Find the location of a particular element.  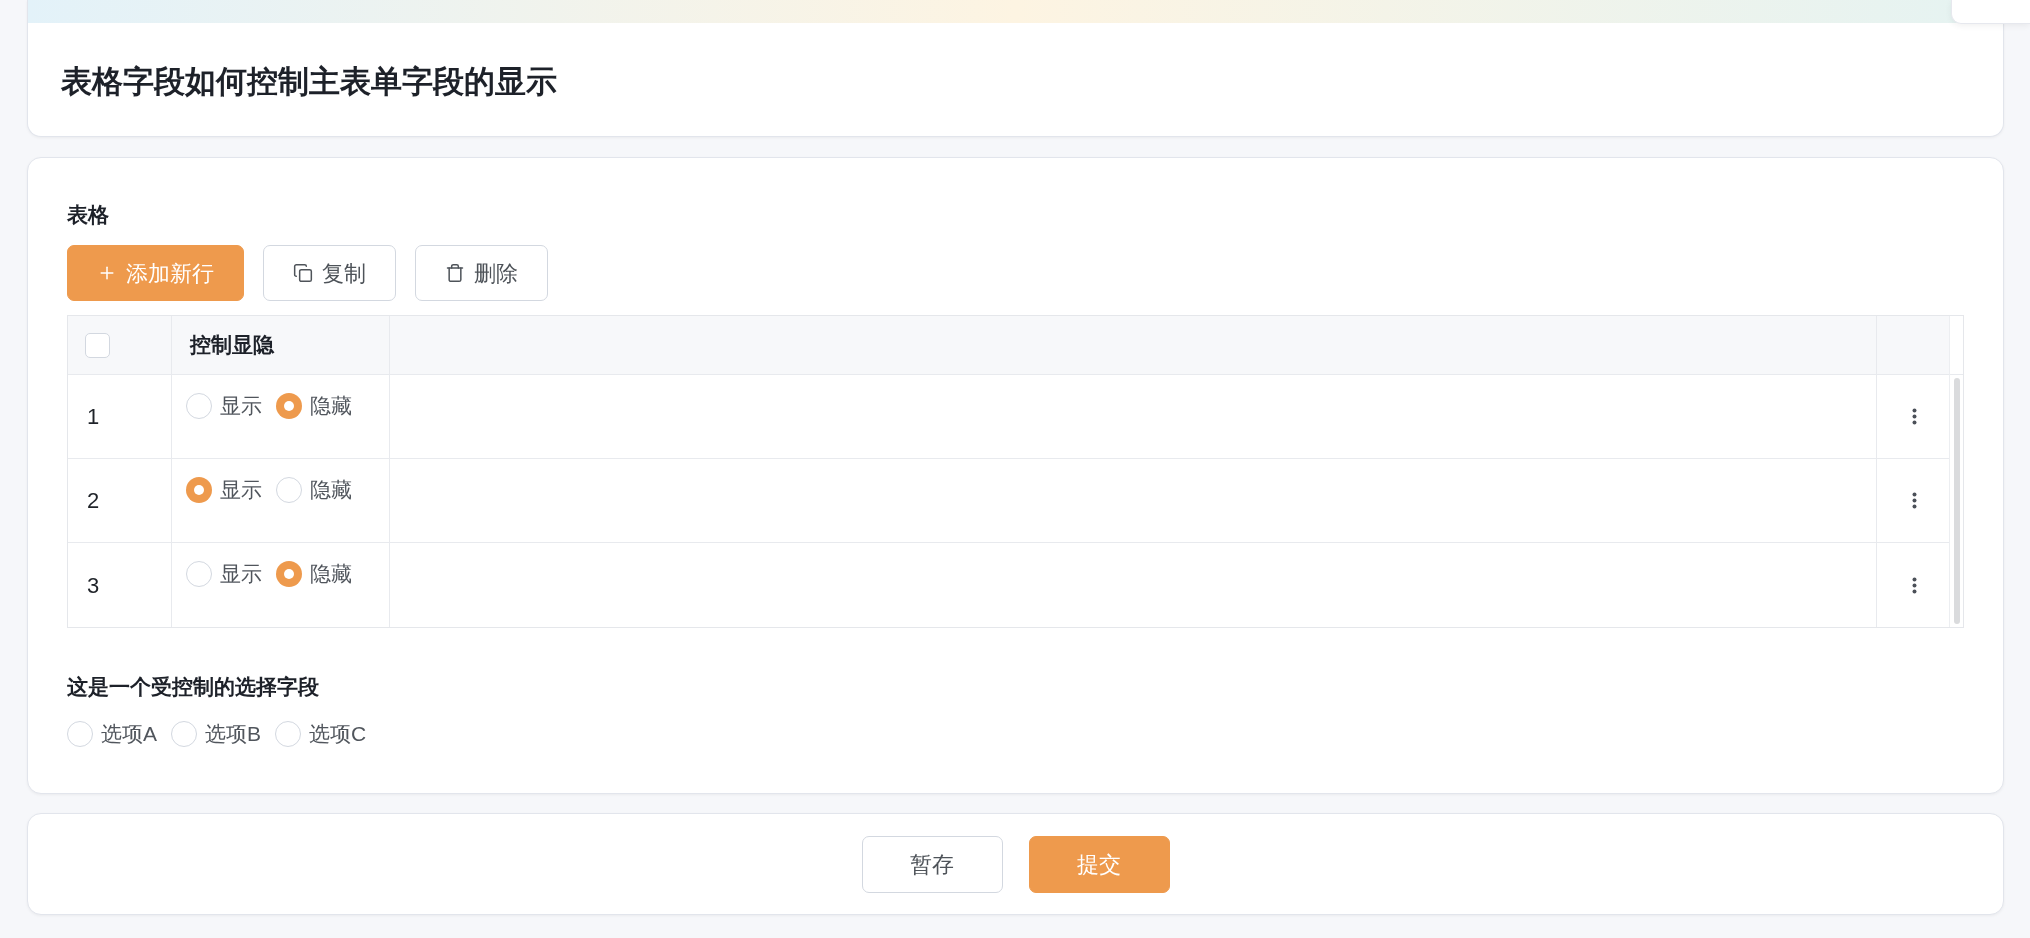

row-number: 1 is located at coordinates (93, 417).